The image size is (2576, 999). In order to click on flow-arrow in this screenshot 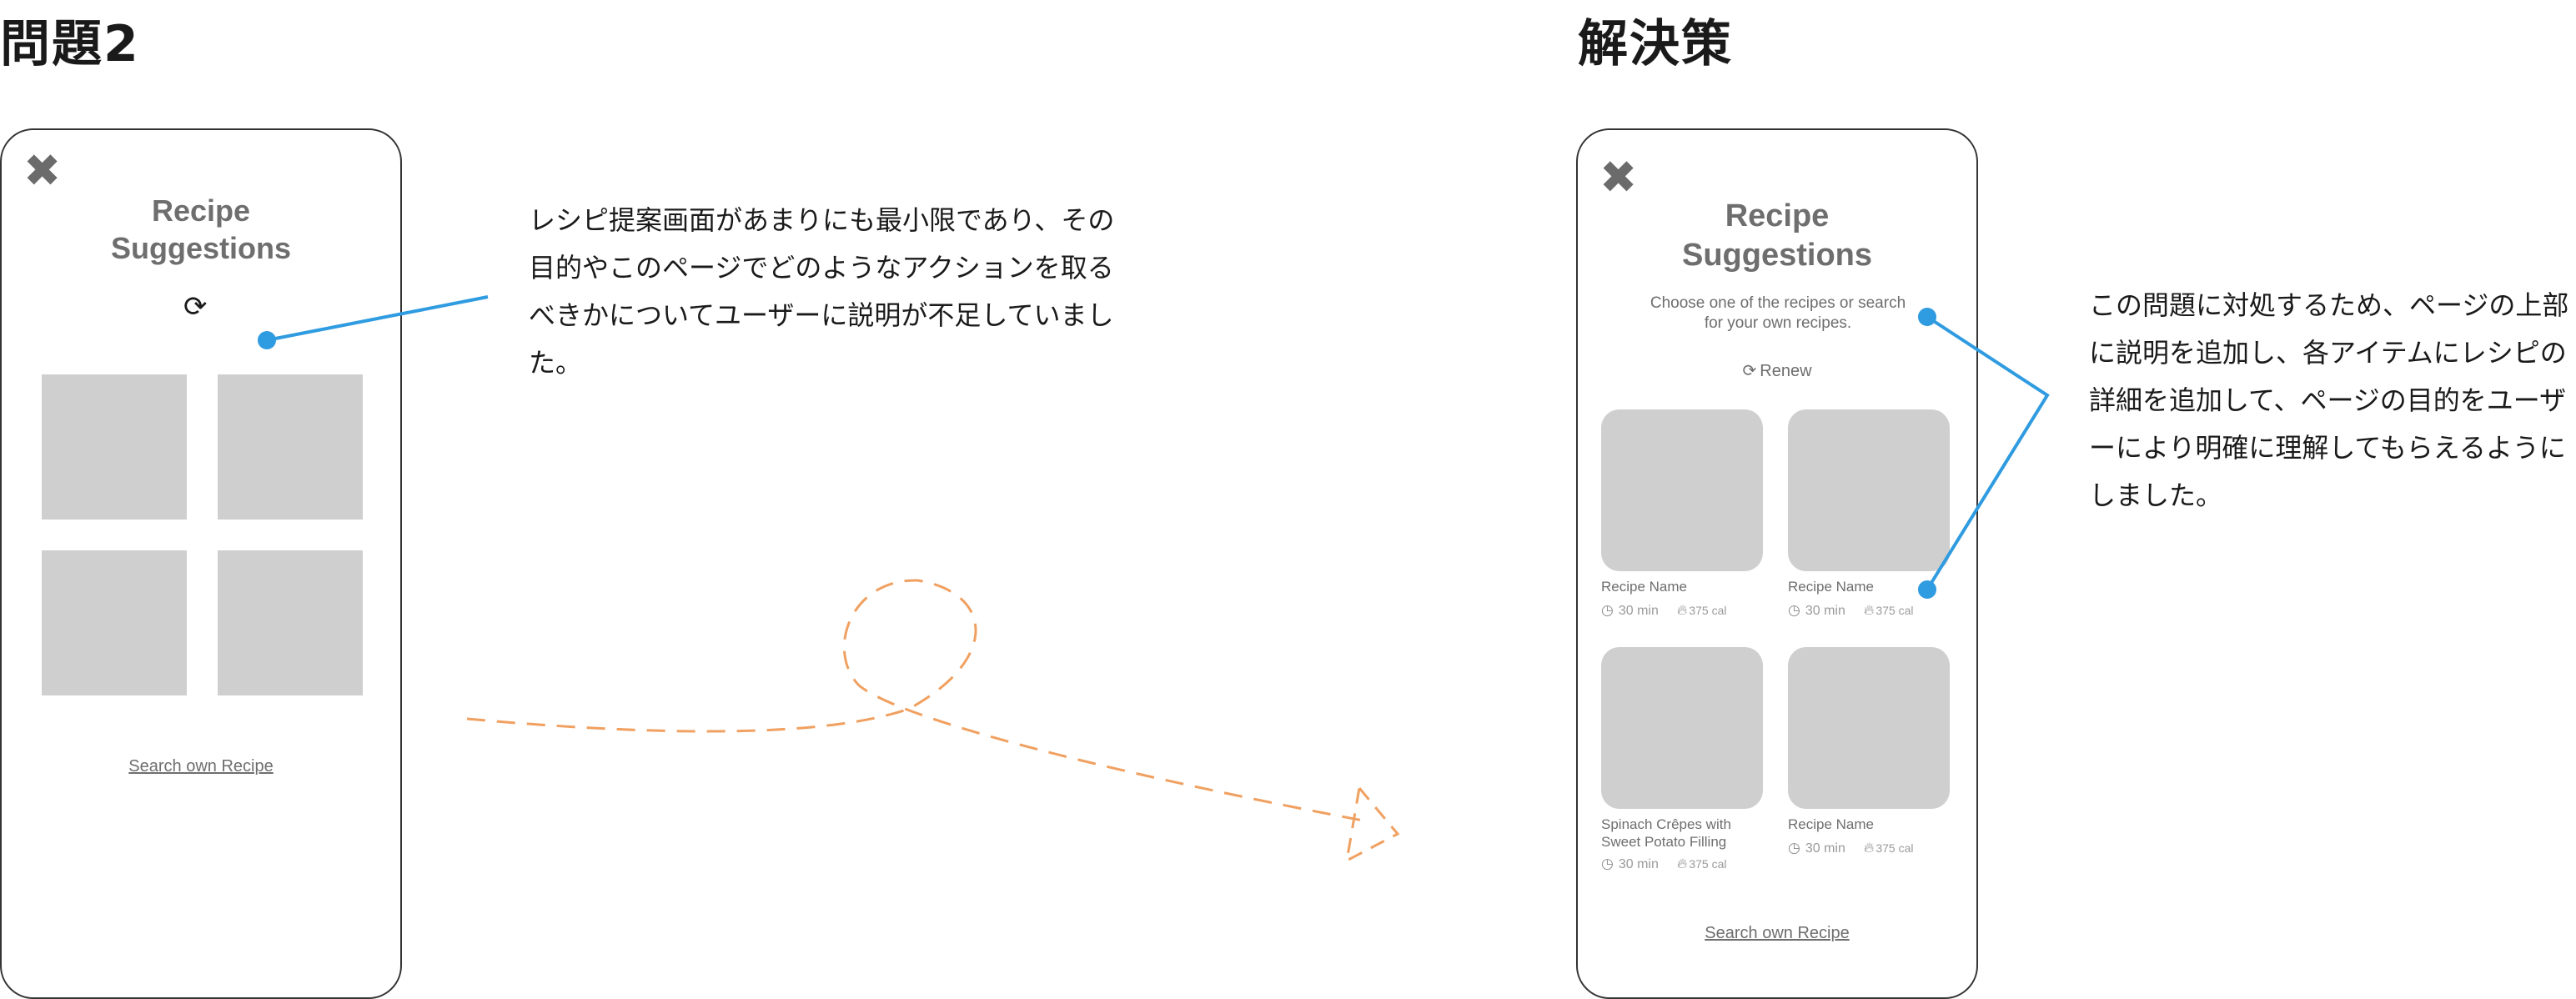, I will do `click(917, 701)`.